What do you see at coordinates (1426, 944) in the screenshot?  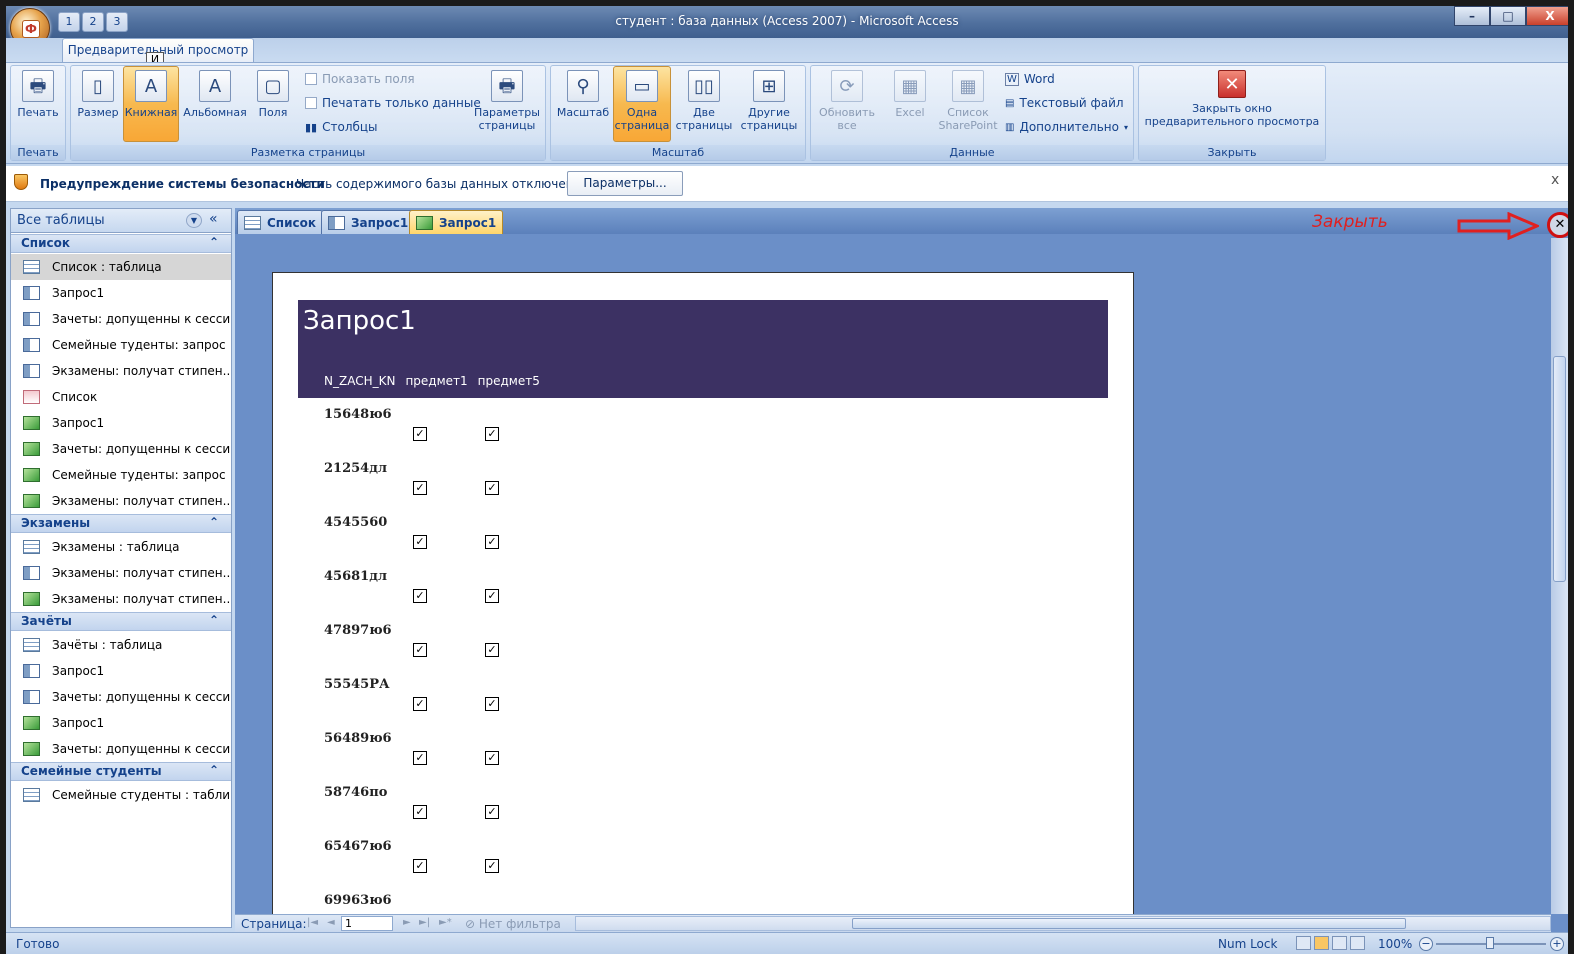 I see `zoom-out-icon: −` at bounding box center [1426, 944].